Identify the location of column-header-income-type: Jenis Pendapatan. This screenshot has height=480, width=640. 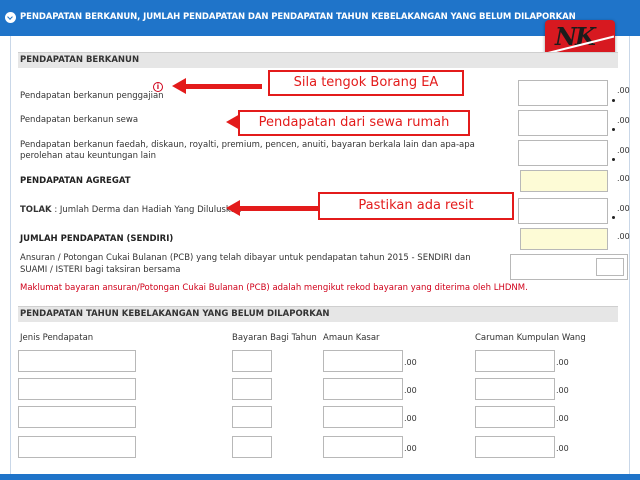
(57, 338).